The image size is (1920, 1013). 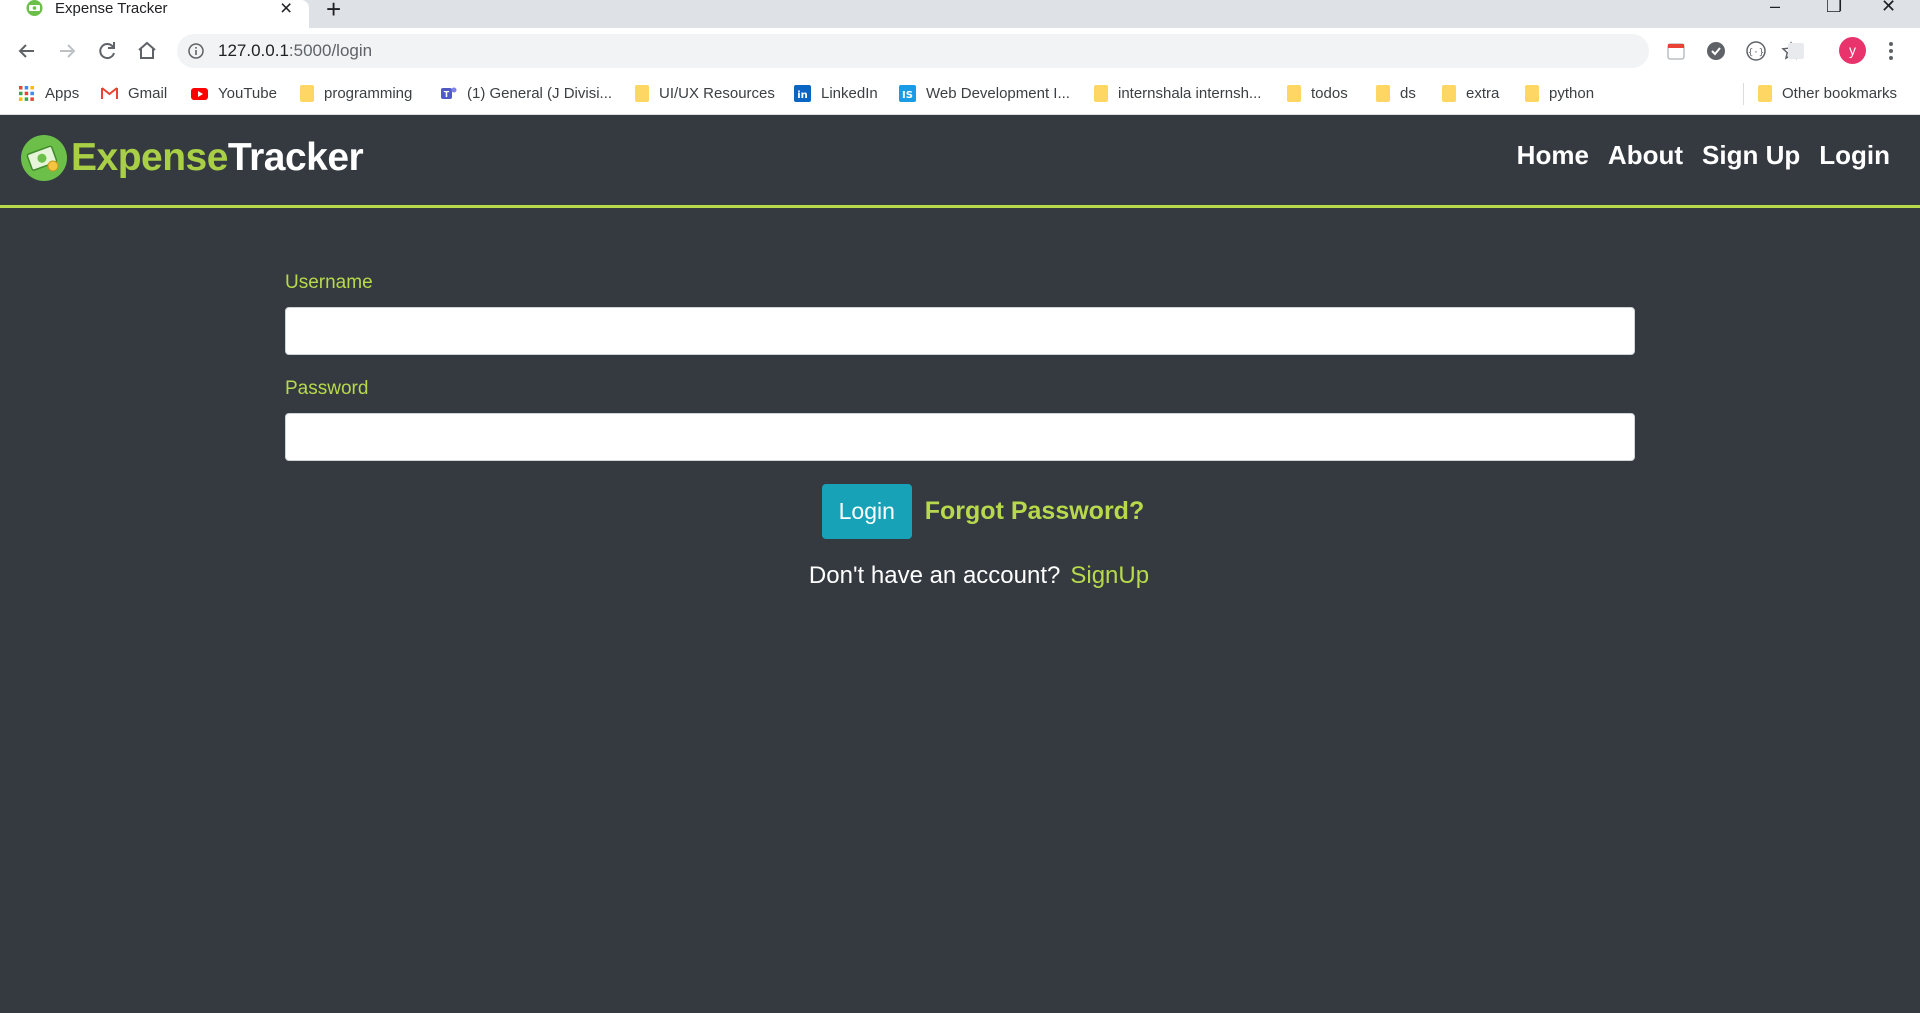 What do you see at coordinates (62, 93) in the screenshot?
I see `bookmark-label: Apps` at bounding box center [62, 93].